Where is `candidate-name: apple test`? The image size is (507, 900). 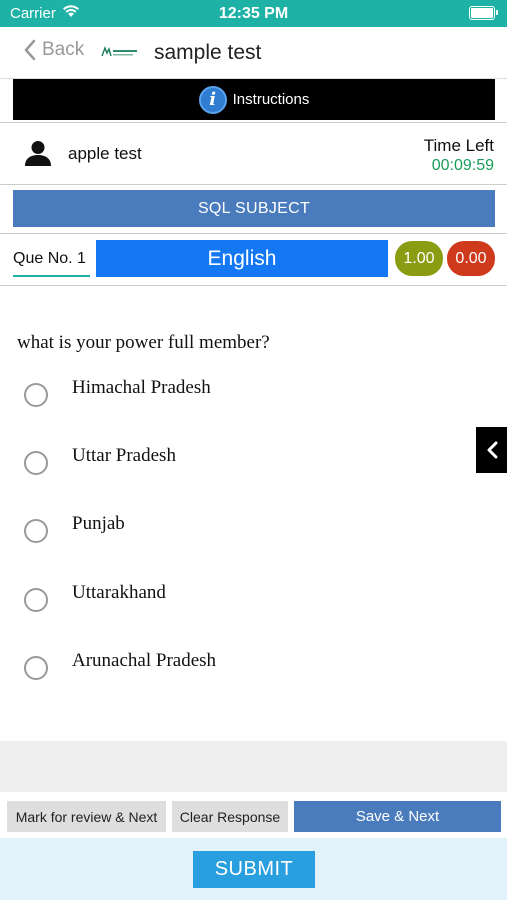
candidate-name: apple test is located at coordinates (105, 153).